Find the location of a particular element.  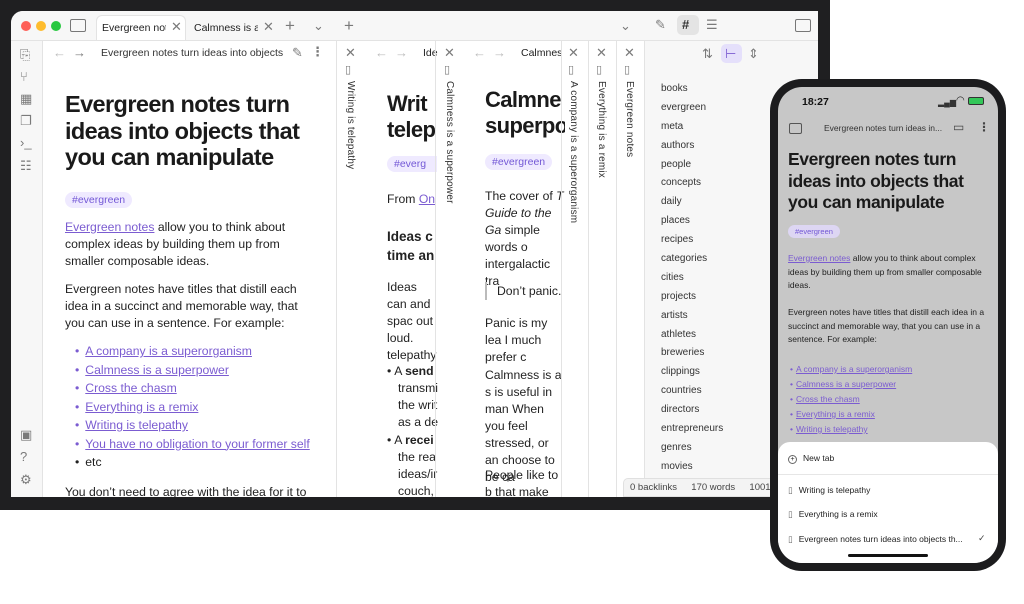

tag-item: movies is located at coordinates (692, 467).